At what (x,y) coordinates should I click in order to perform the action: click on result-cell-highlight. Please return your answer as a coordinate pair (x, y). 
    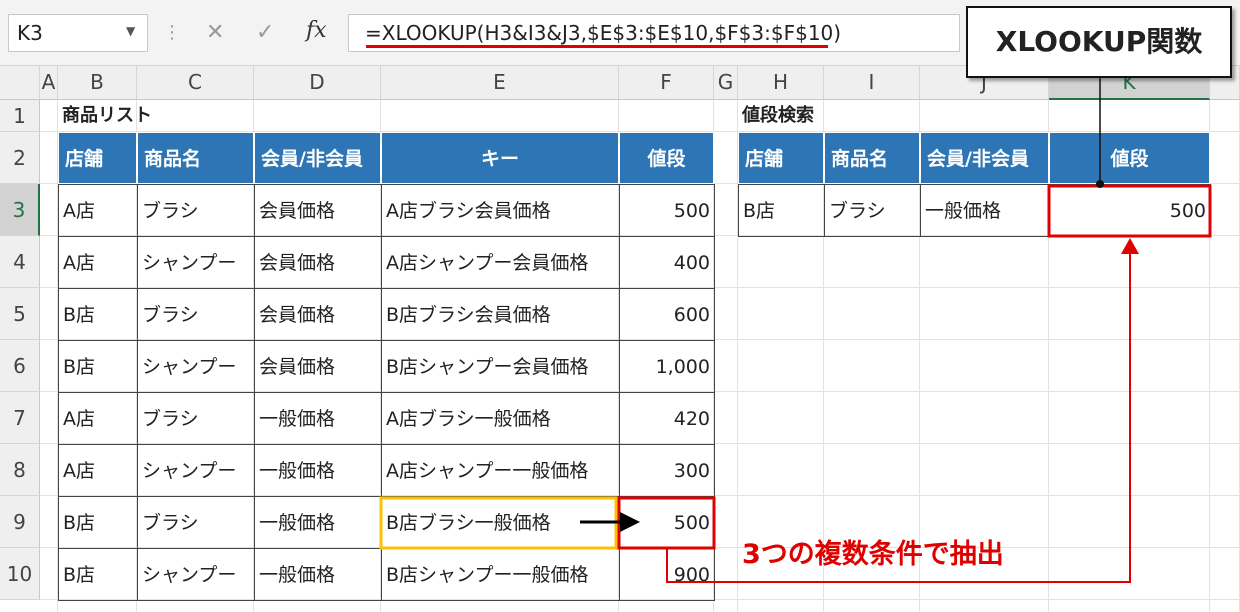
    Looking at the image, I should click on (1129, 211).